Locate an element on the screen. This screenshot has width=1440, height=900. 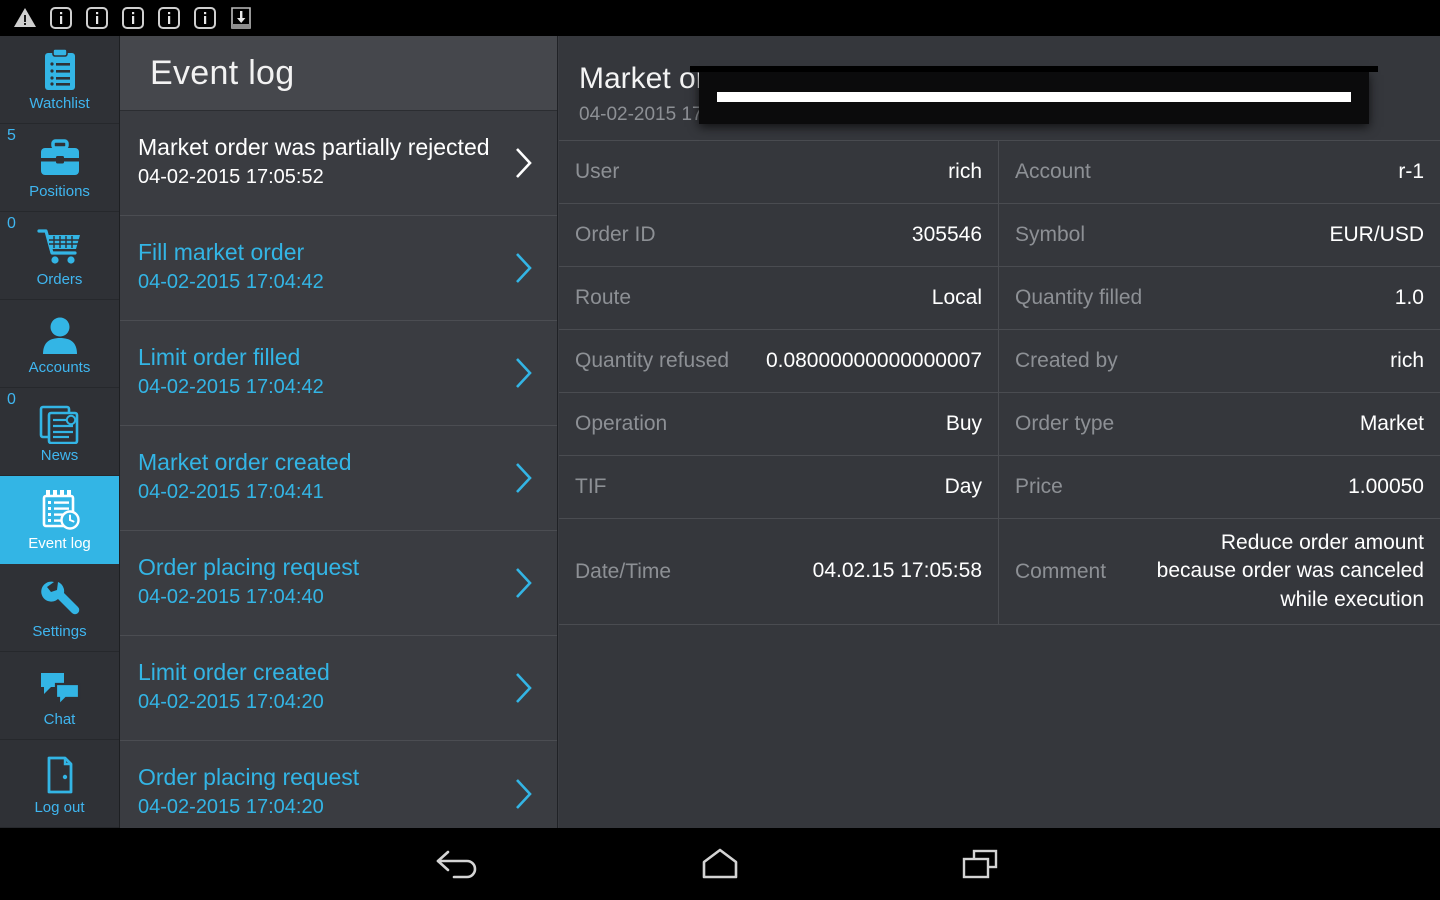
table-cell: Route Local is located at coordinates (779, 298).